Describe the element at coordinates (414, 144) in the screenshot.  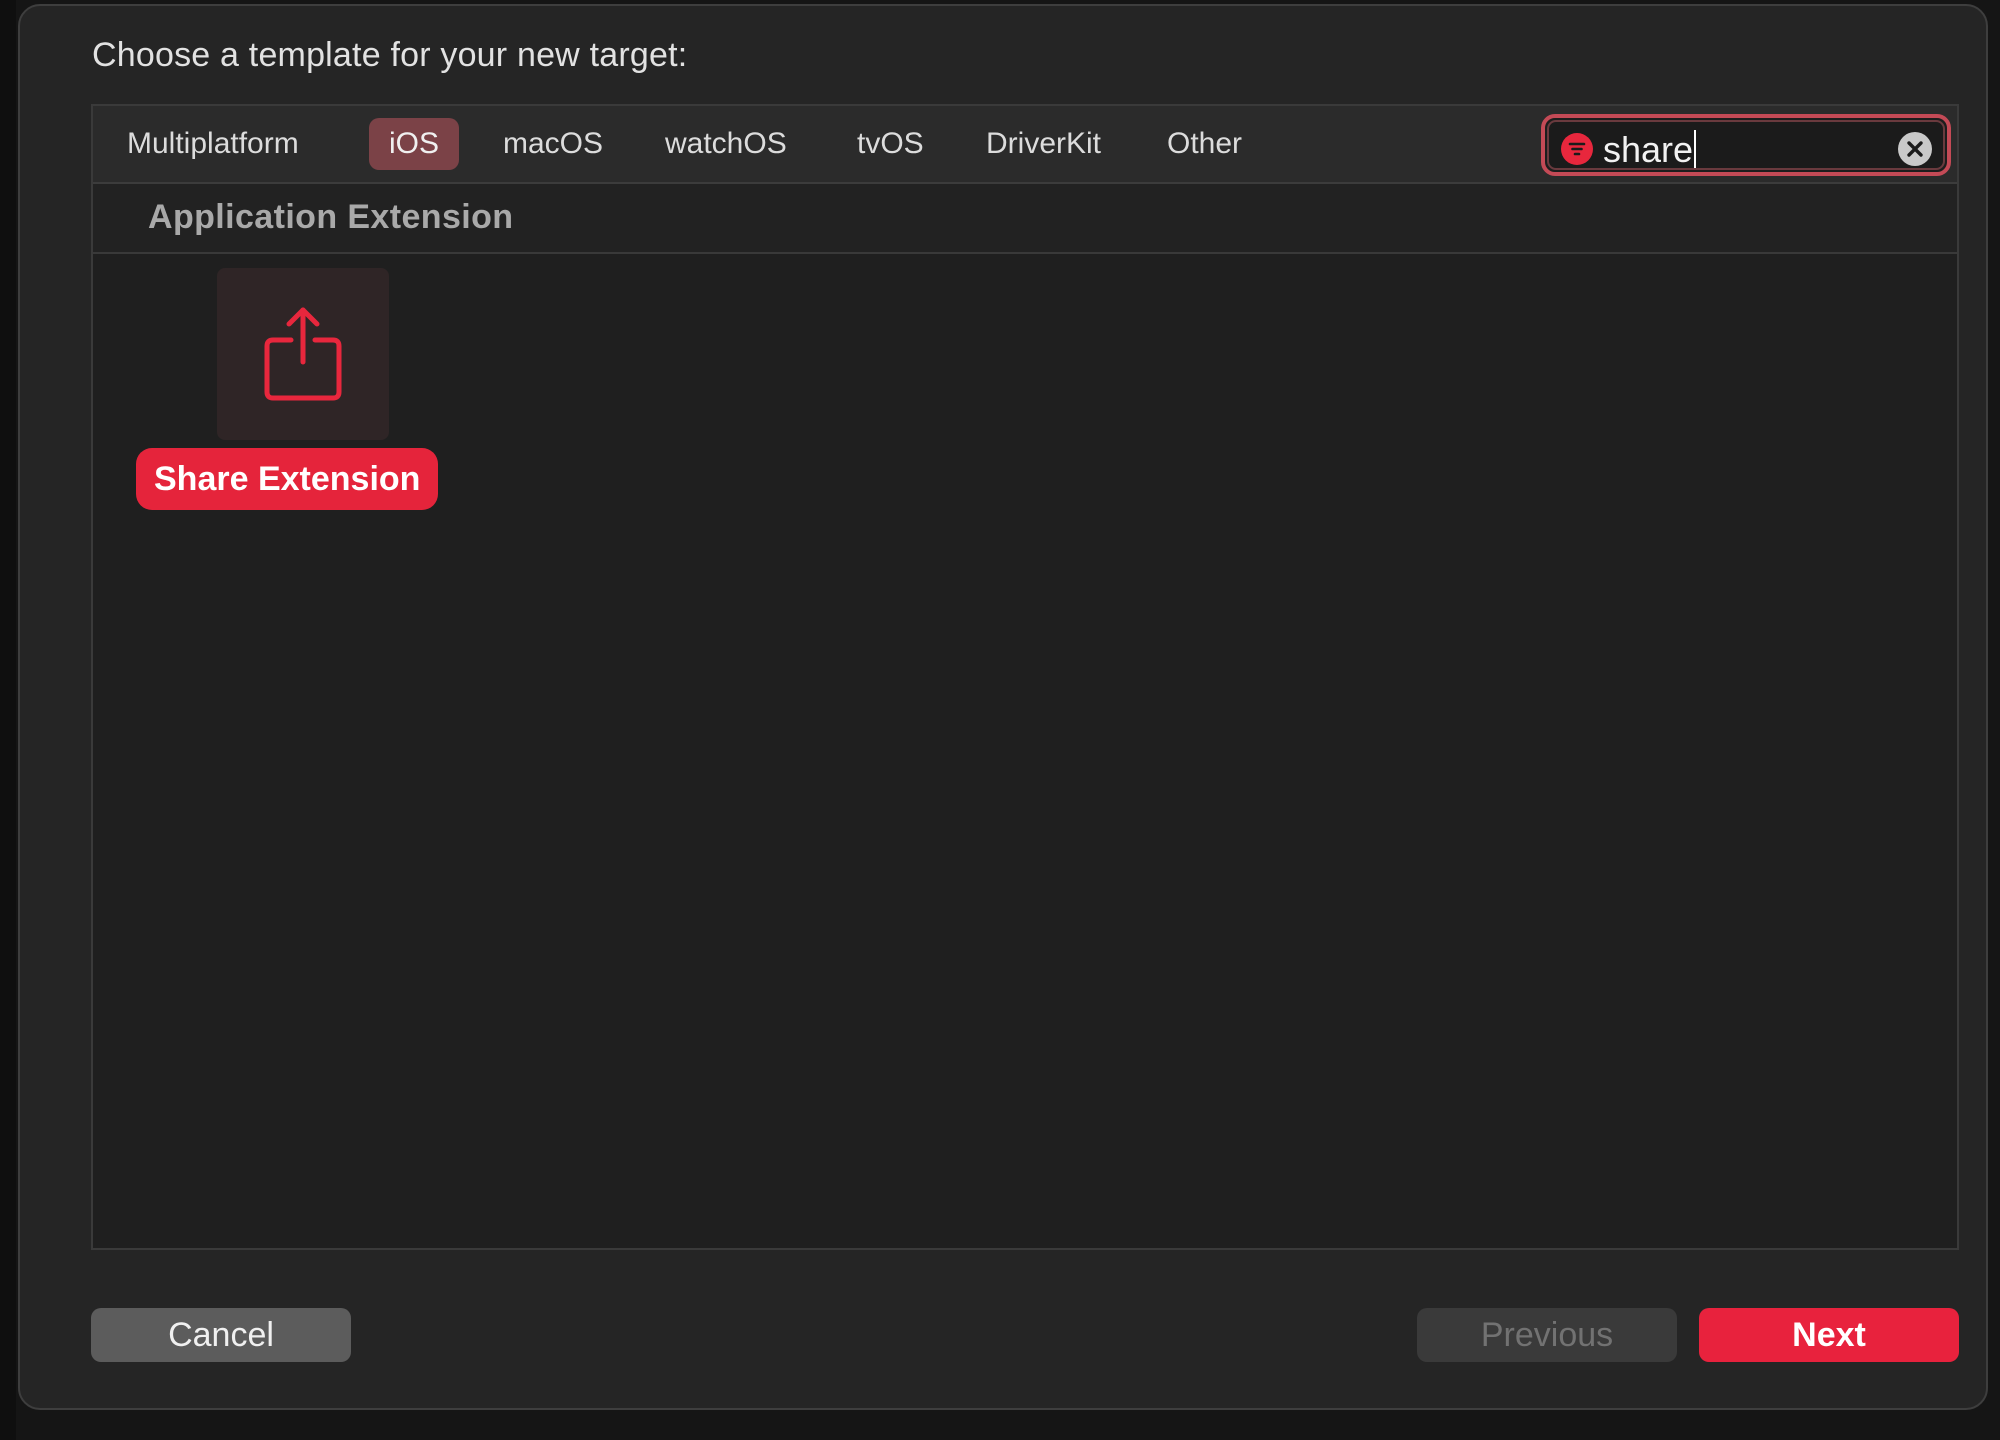
I see `tab-ios: iOS` at that location.